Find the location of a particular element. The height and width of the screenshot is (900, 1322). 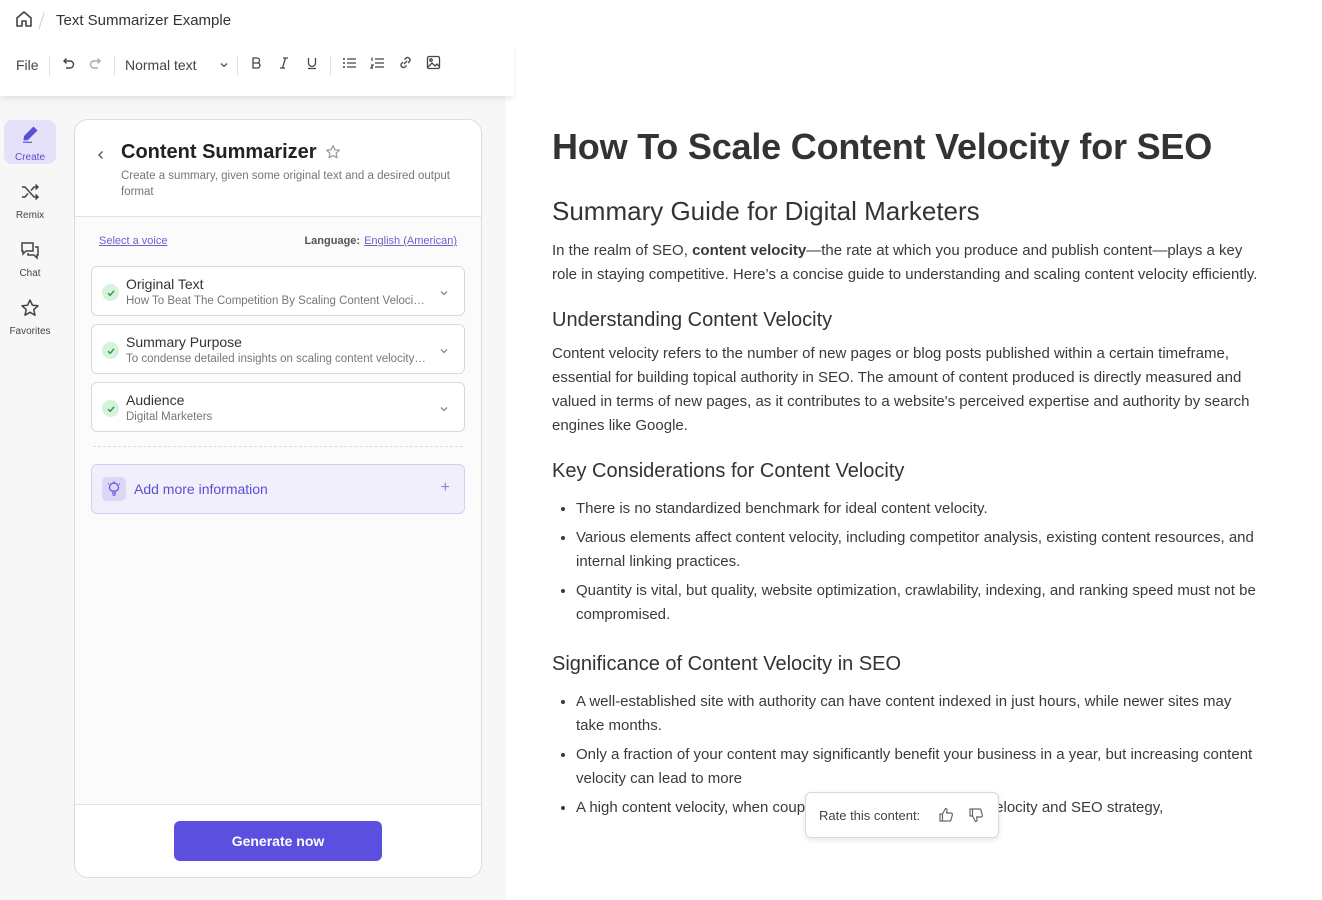

back-button is located at coordinates (101, 156).